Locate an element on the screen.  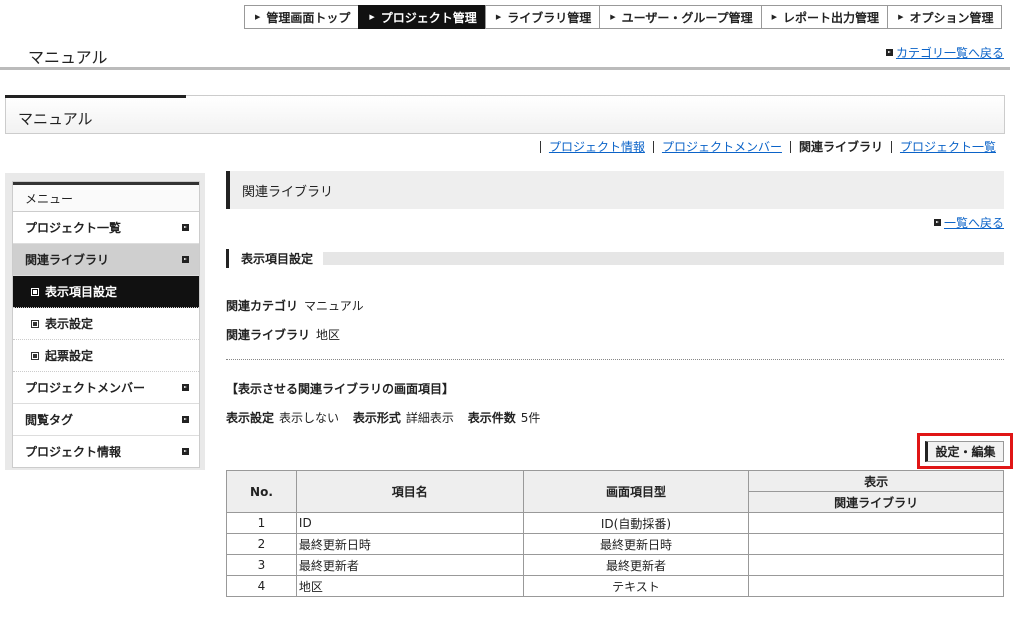
nav-item-admin-top: ▶ 管理画面トップ is located at coordinates (301, 17).